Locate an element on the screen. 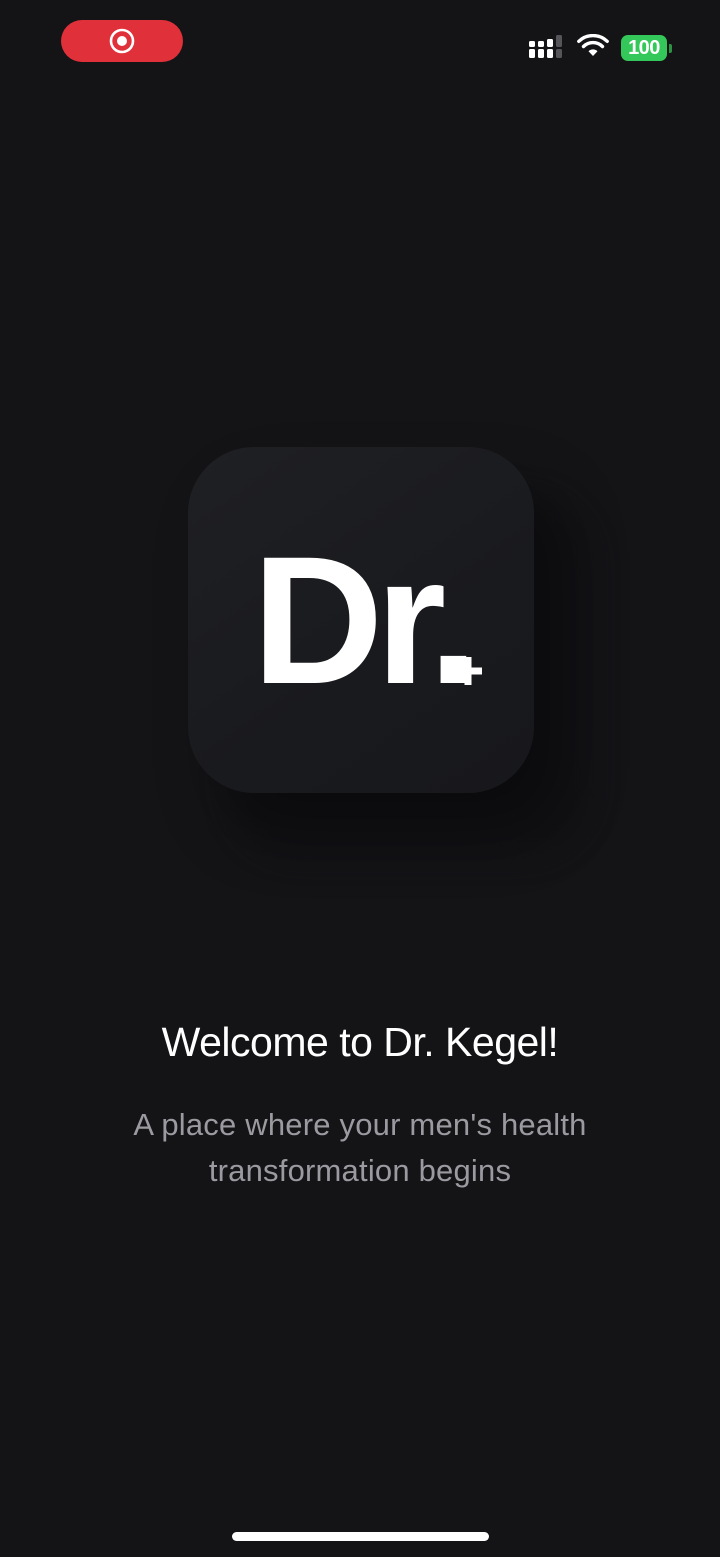 This screenshot has width=720, height=1557. status-bar: 100 is located at coordinates (360, 45).